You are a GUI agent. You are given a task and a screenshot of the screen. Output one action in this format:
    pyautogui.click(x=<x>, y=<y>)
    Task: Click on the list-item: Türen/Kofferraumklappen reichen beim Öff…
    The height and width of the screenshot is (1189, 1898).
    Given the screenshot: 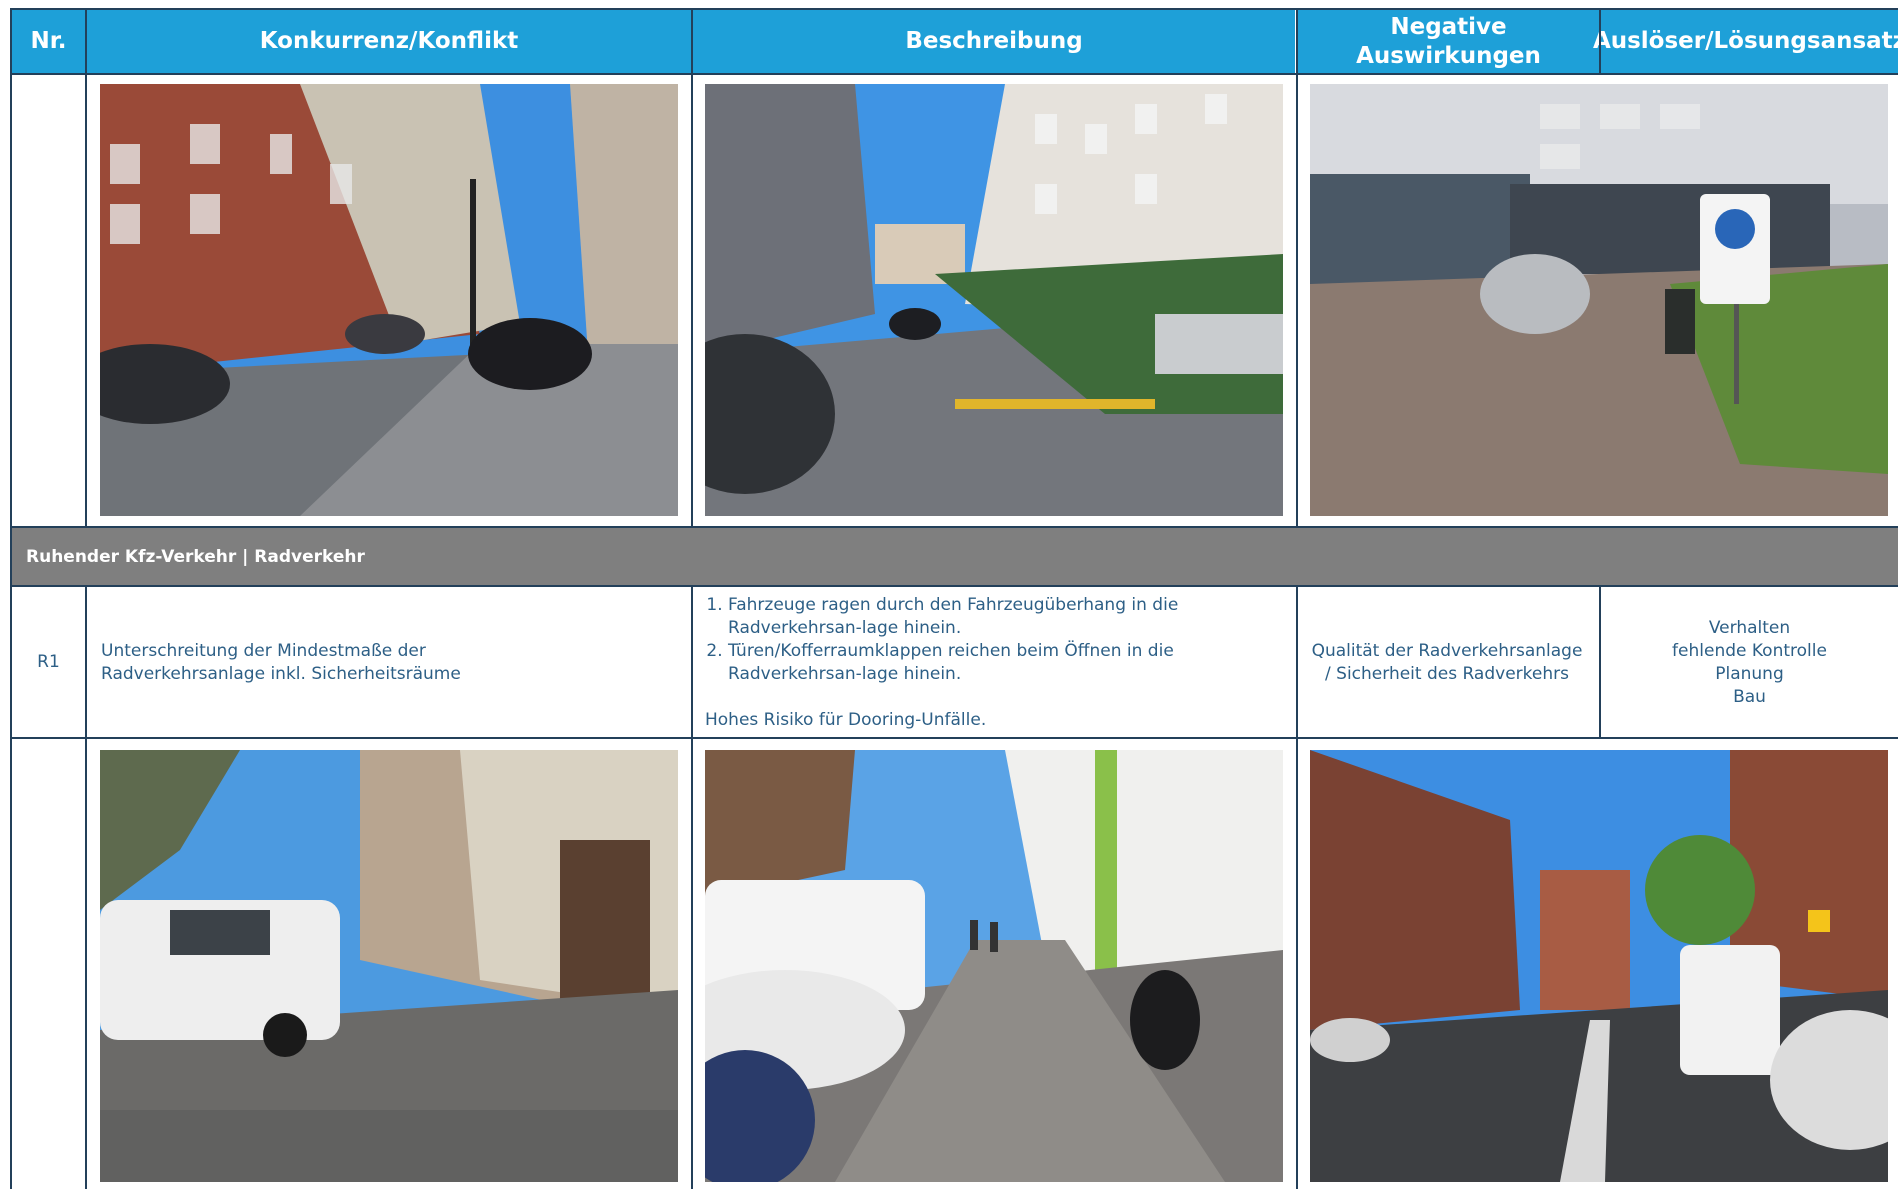 What is the action you would take?
    pyautogui.click(x=999, y=663)
    